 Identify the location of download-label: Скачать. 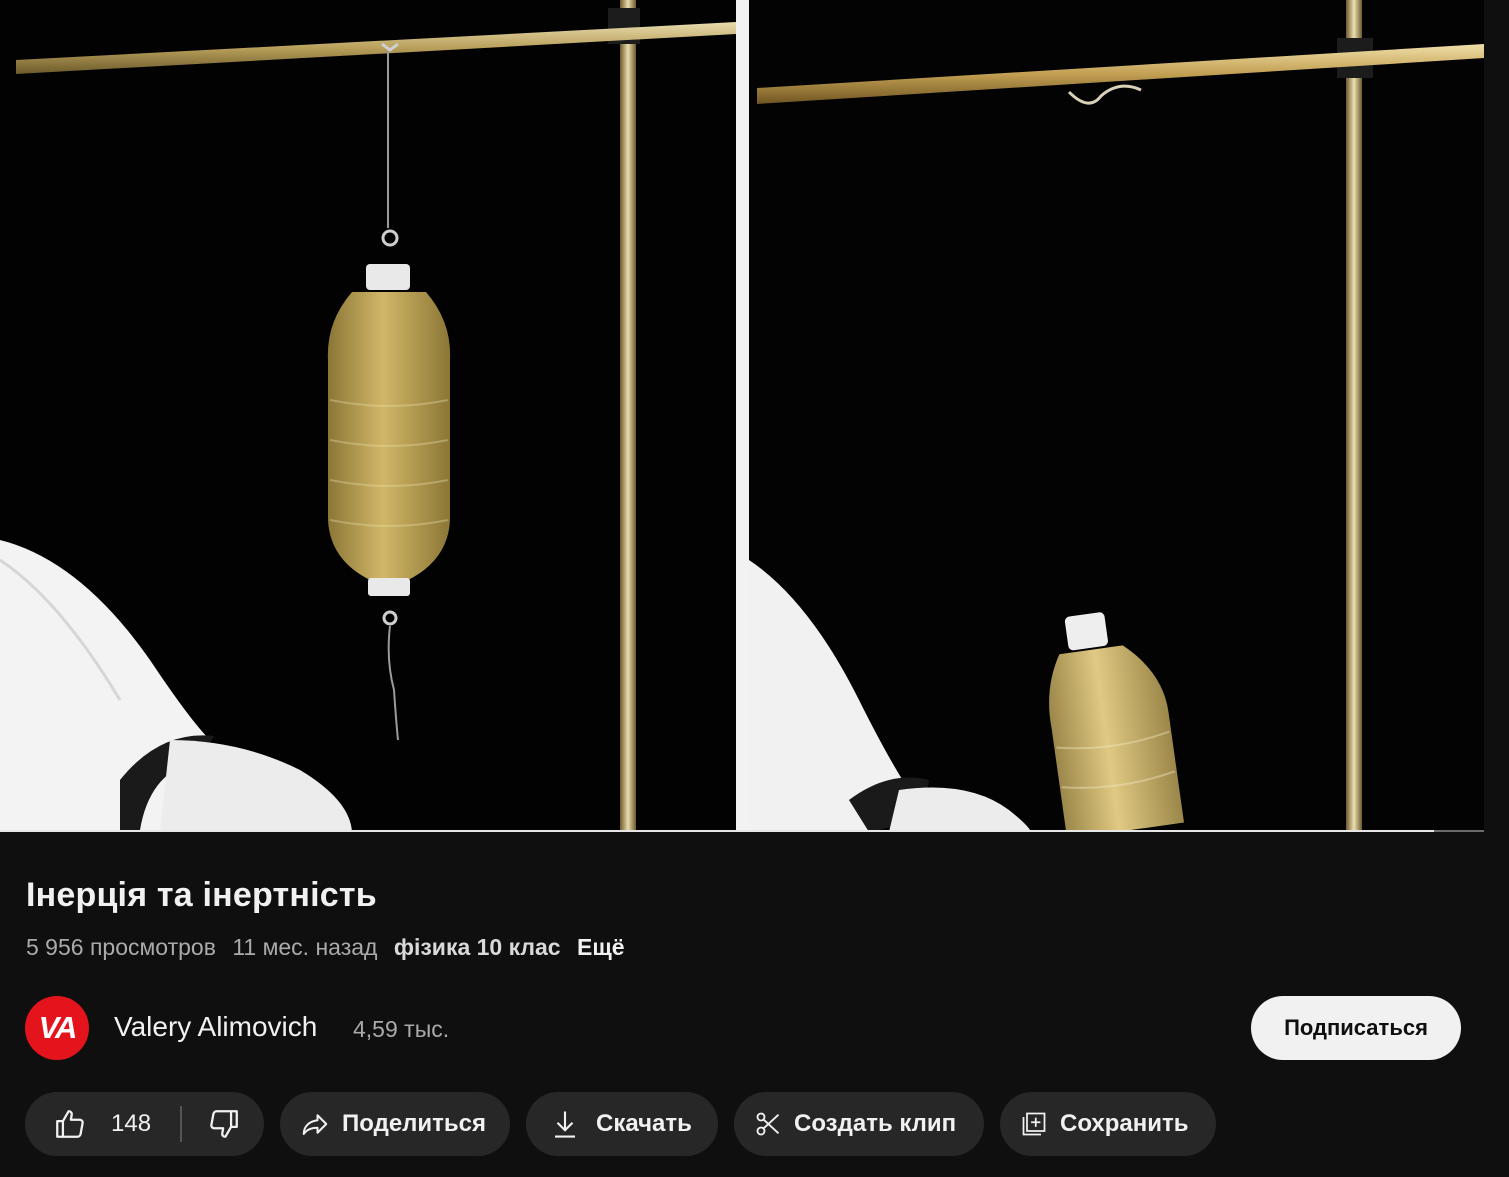
(644, 1123).